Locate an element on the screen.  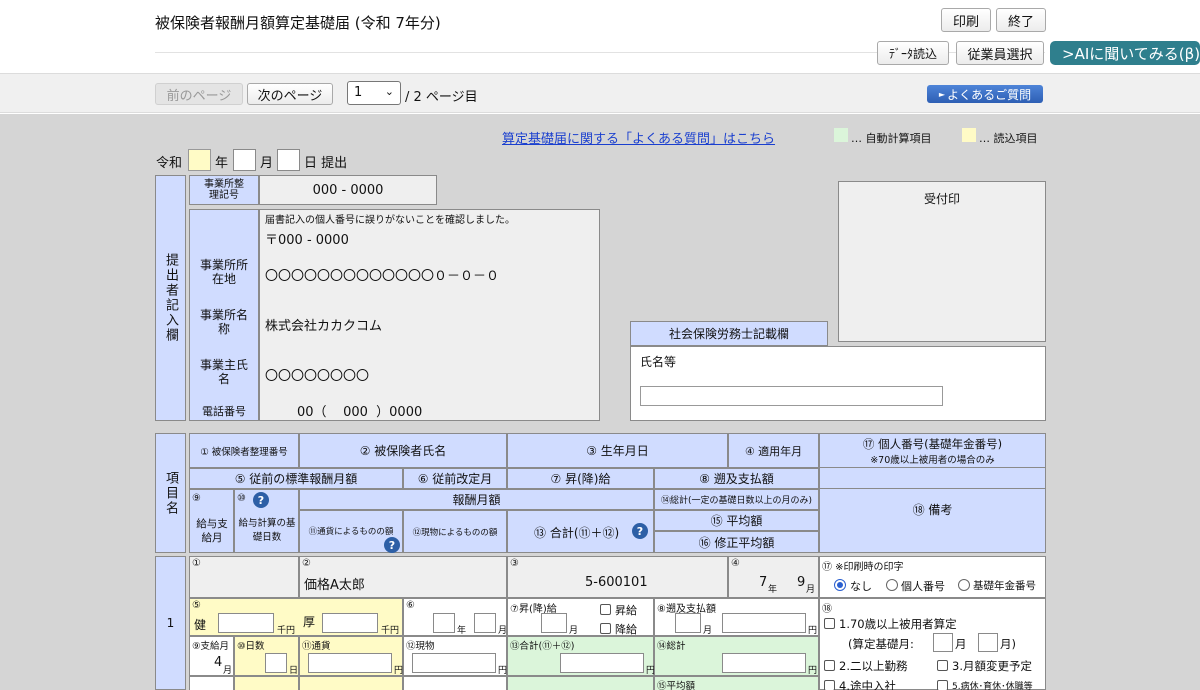
days-input is located at coordinates (276, 663).